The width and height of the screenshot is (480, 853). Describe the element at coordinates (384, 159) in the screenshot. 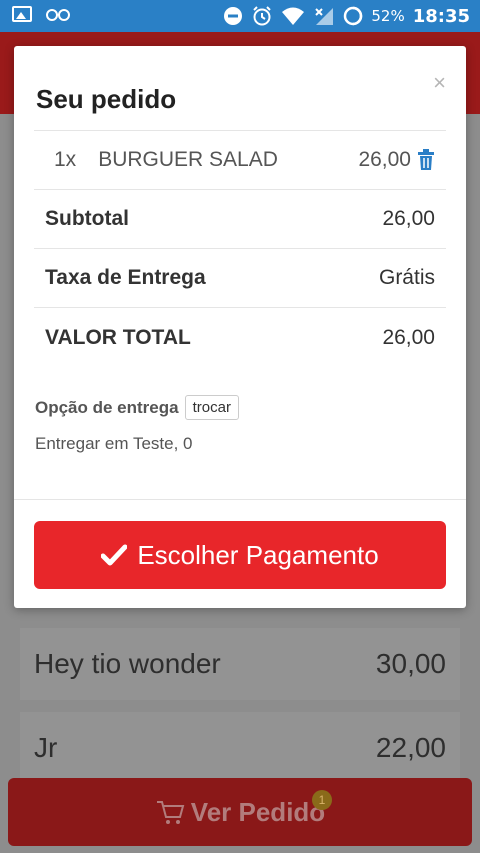

I see `item-price: 26,00` at that location.